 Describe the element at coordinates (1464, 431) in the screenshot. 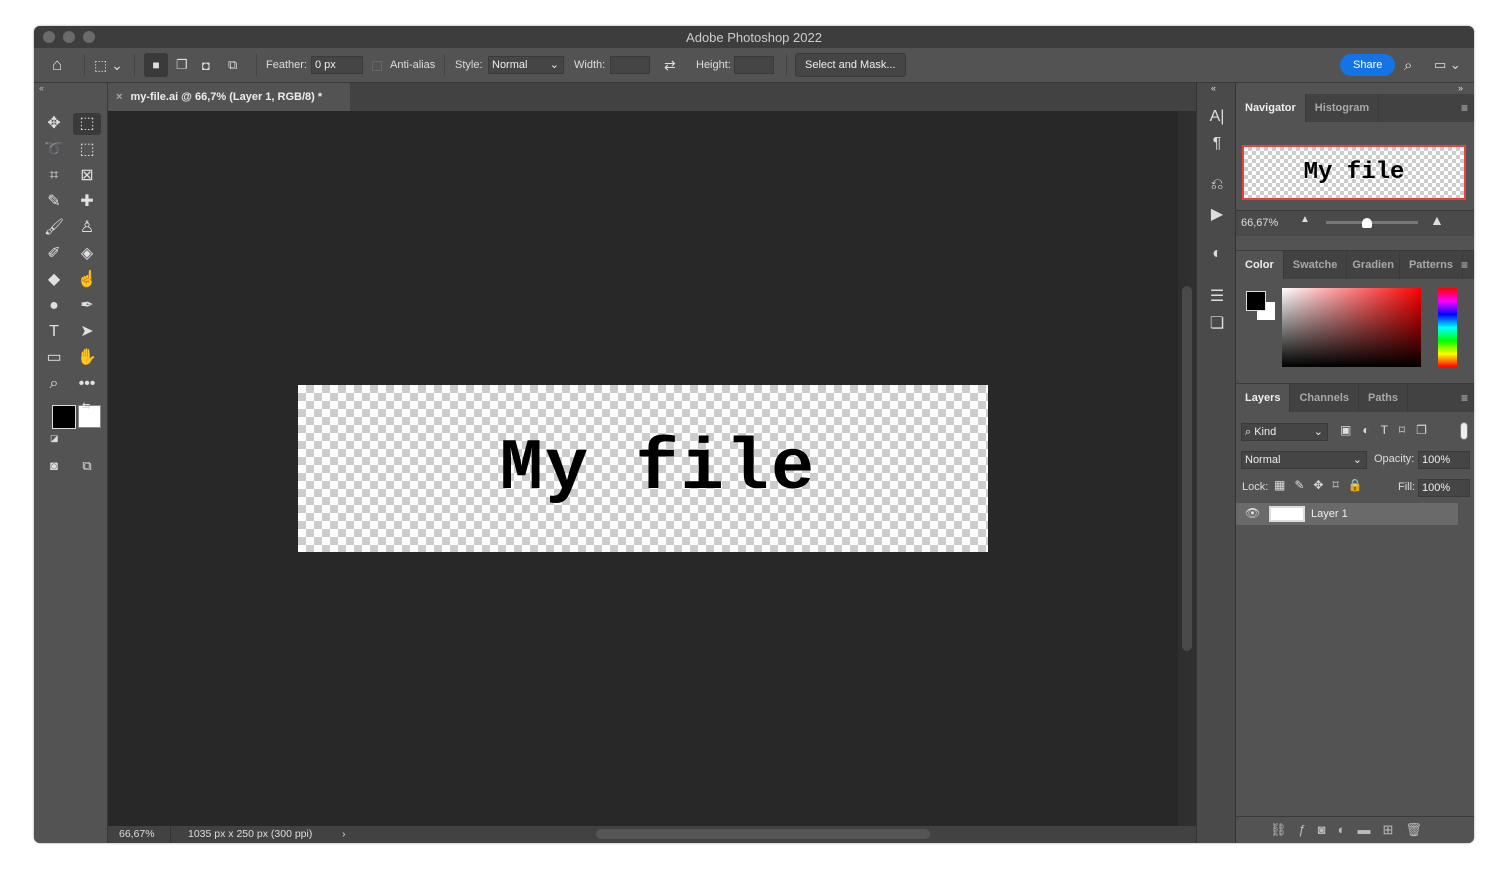

I see `filter-toggle` at that location.